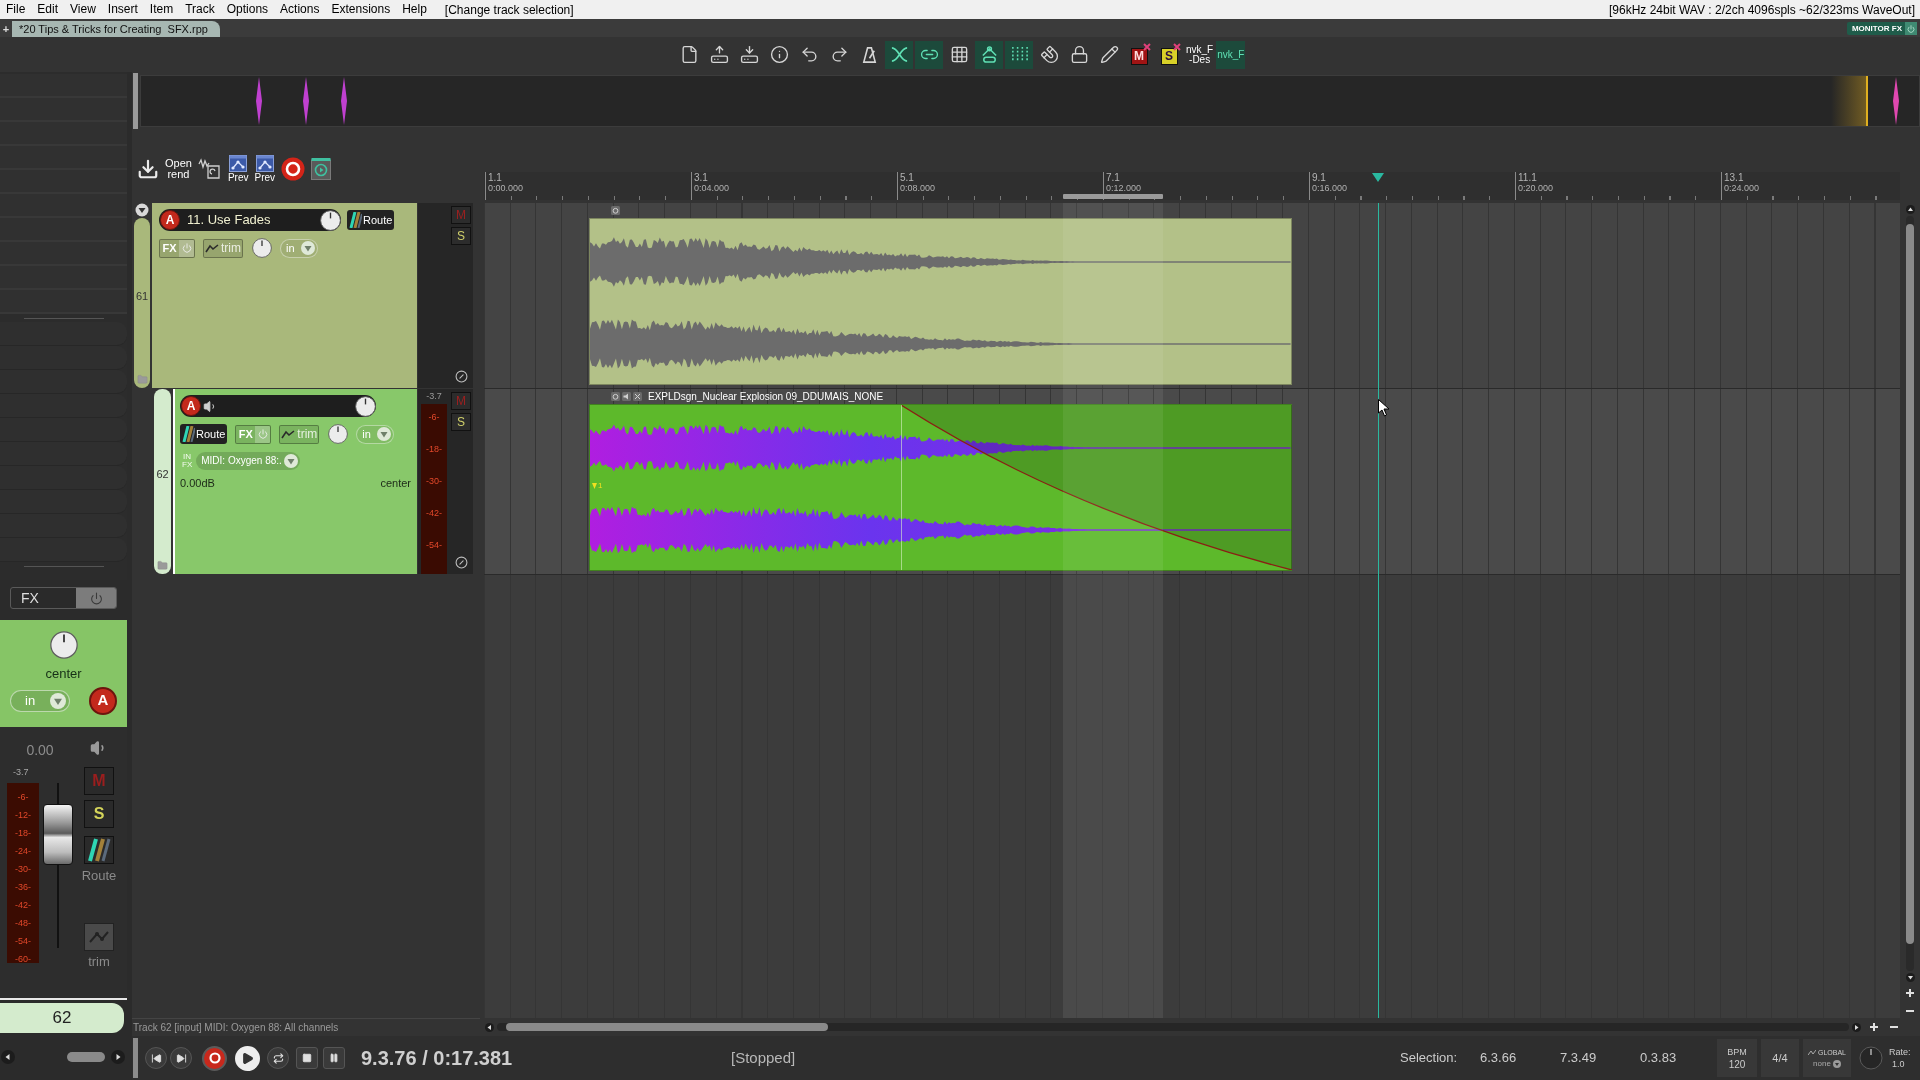  I want to click on ruler-measure-label: 3.1, so click(701, 177).